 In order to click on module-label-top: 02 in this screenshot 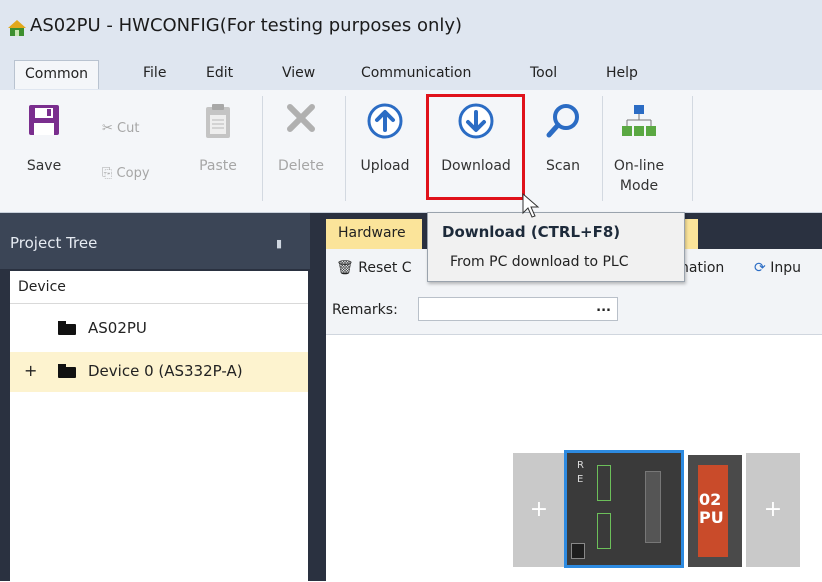, I will do `click(710, 499)`.